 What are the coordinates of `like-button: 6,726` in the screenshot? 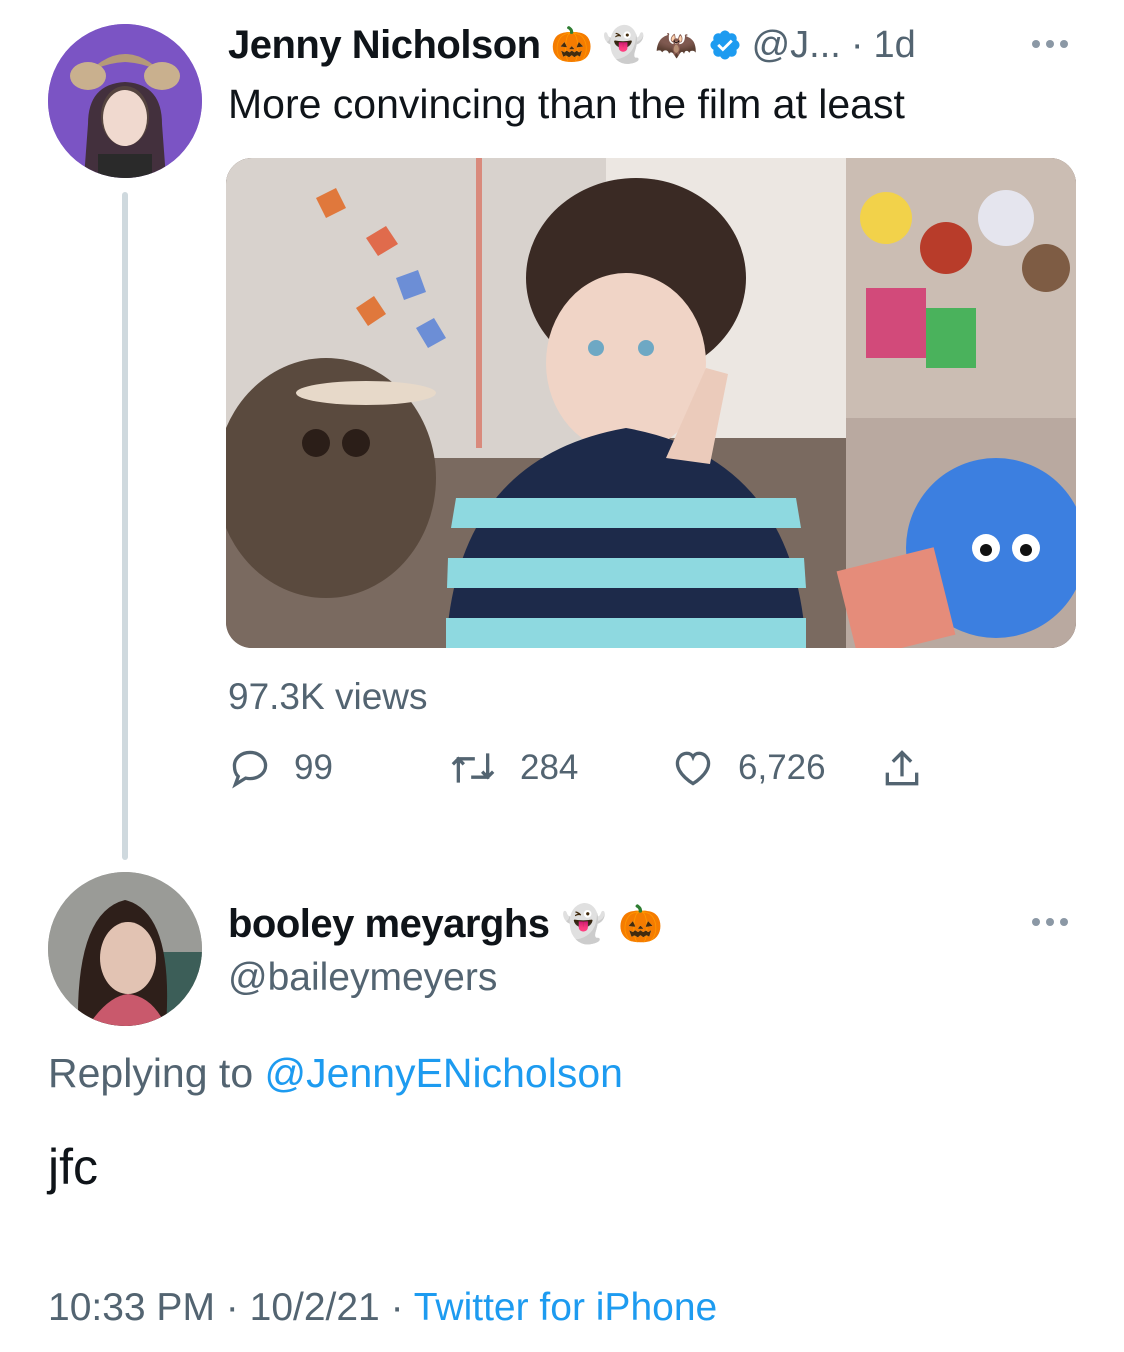 It's located at (748, 768).